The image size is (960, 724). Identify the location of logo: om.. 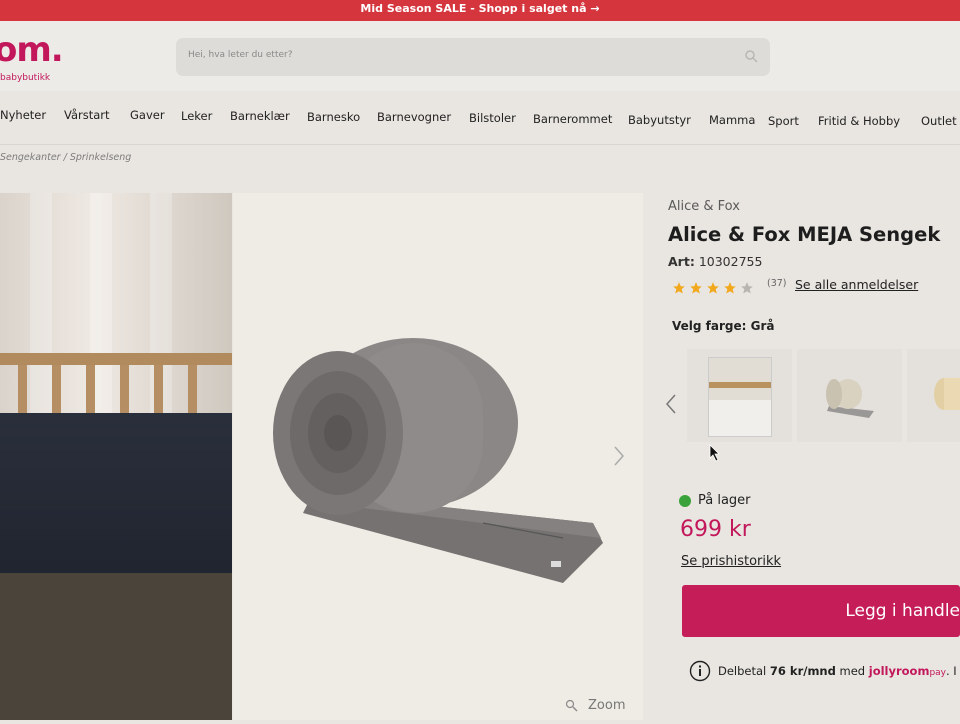
(32, 50).